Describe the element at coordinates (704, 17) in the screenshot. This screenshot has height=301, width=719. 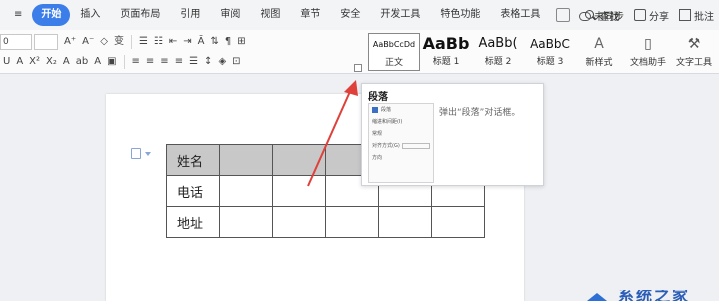
I see `annotate-label: 批注` at that location.